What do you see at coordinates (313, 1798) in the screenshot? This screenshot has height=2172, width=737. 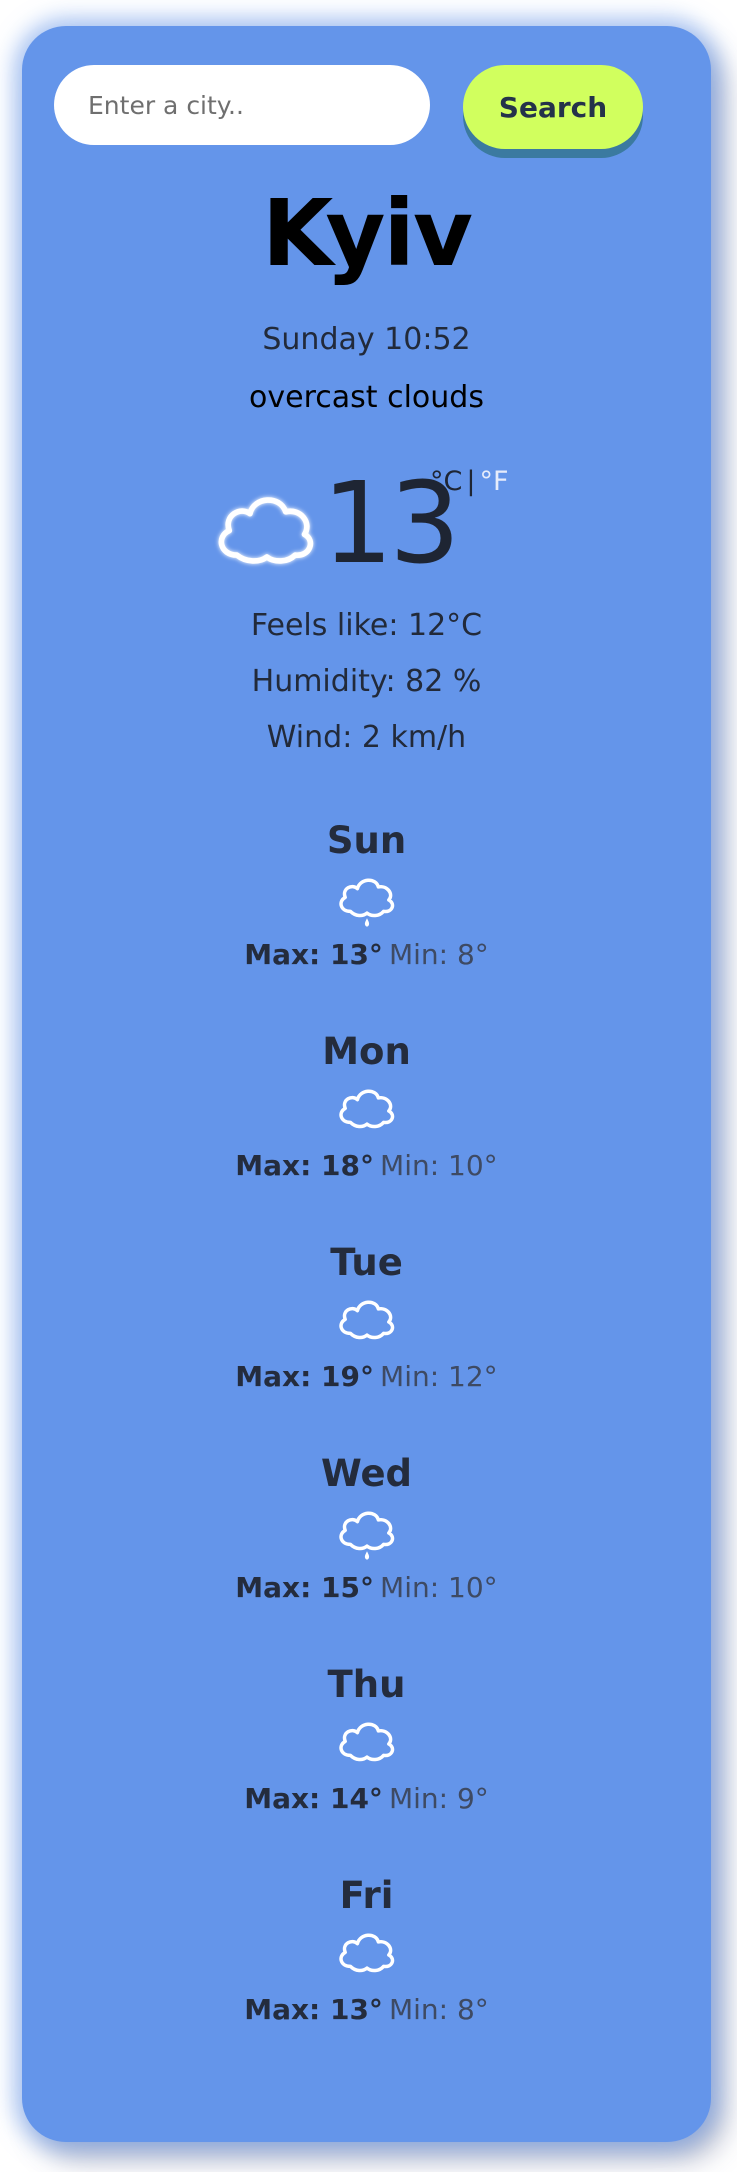 I see `forecast-max-temp: Max: 14°` at bounding box center [313, 1798].